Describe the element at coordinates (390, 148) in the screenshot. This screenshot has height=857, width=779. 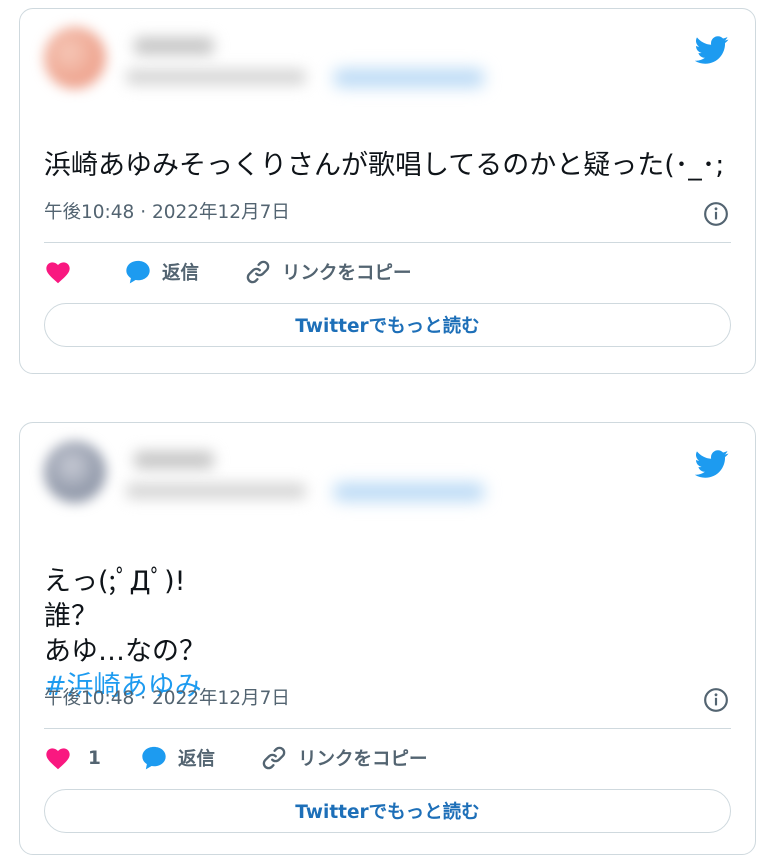
I see `tweet-text: 浜崎あゆみそっくりさんが歌唱してるのかと疑った(･_･;` at that location.